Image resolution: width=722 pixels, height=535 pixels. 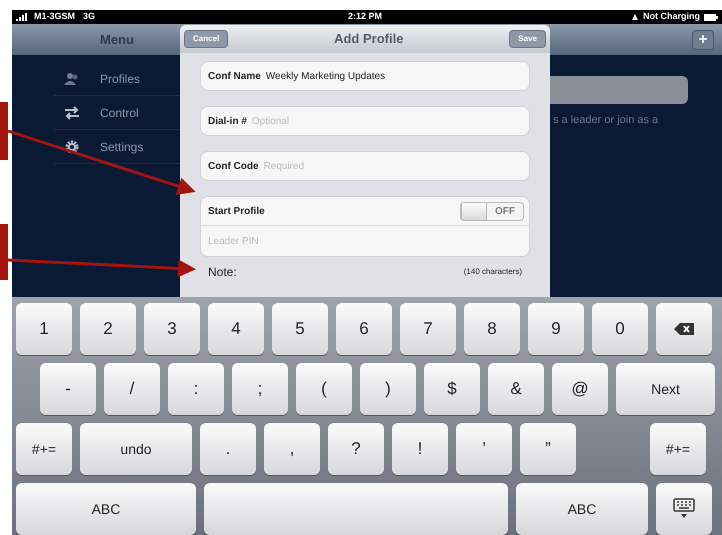 What do you see at coordinates (172, 329) in the screenshot?
I see `key: 3` at bounding box center [172, 329].